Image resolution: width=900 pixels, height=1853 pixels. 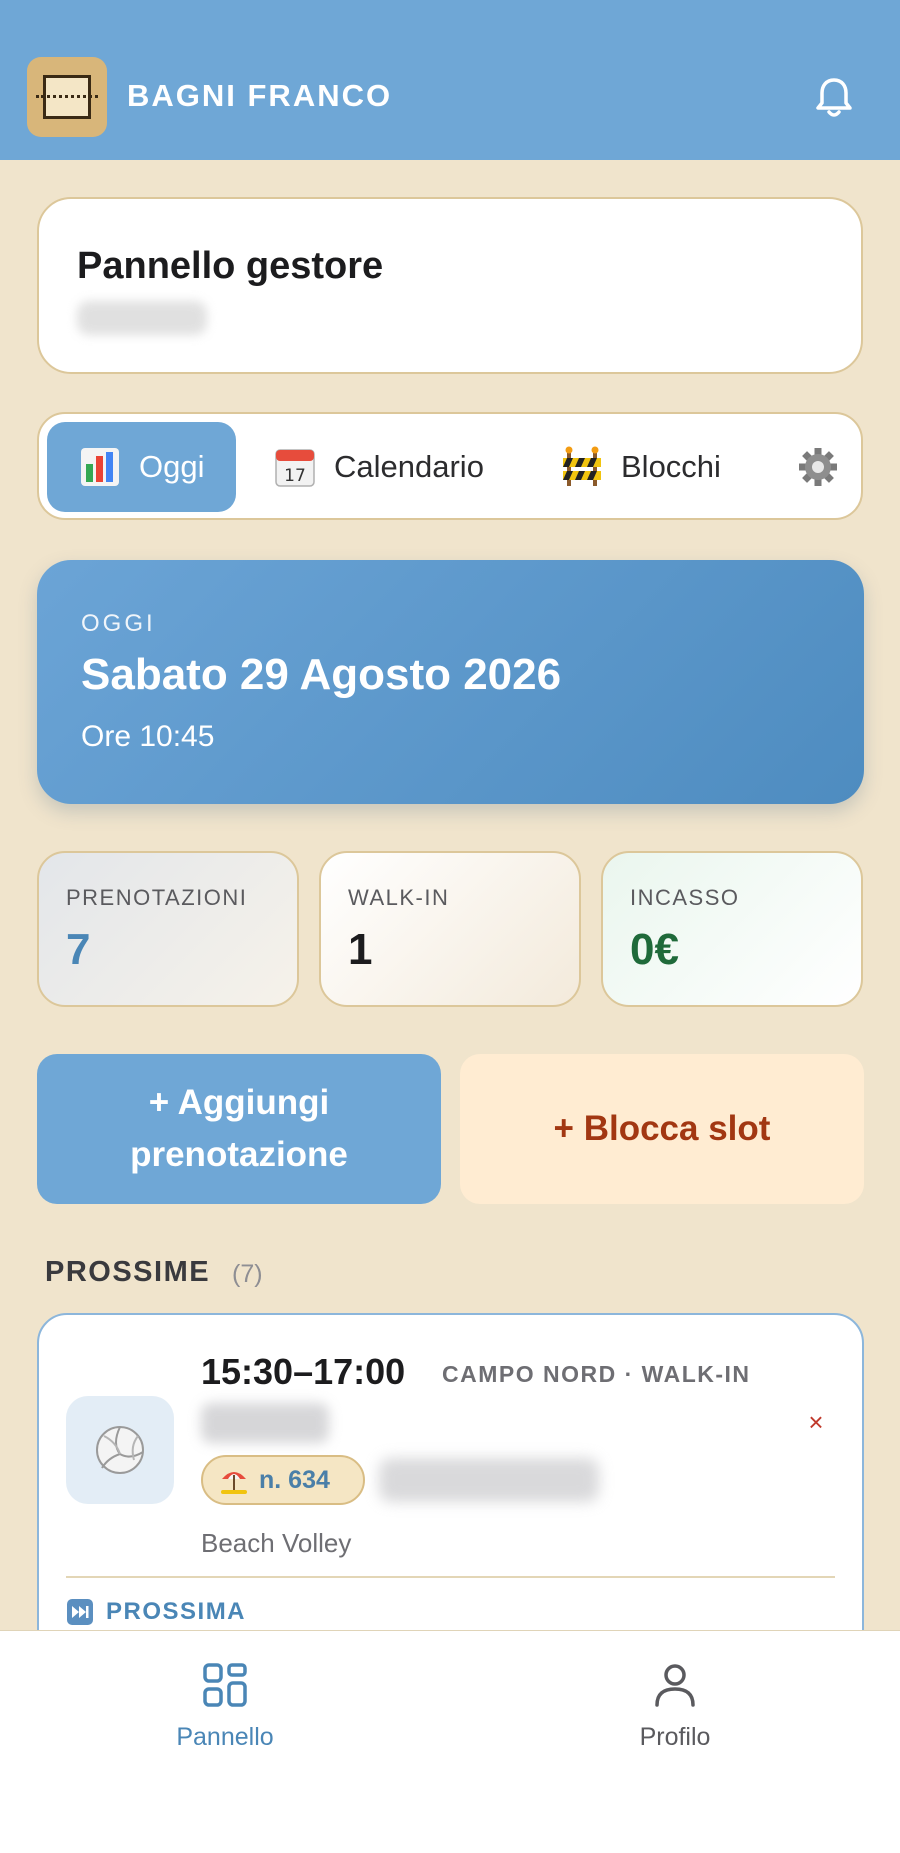 I want to click on svg-text: 17, so click(x=295, y=476).